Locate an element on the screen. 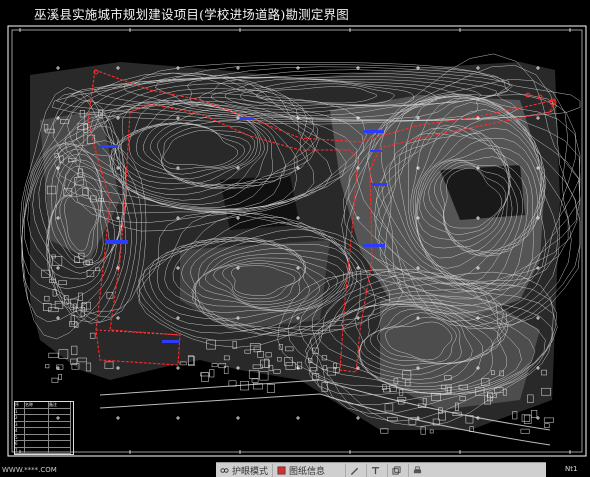  annotate-button is located at coordinates (355, 470).